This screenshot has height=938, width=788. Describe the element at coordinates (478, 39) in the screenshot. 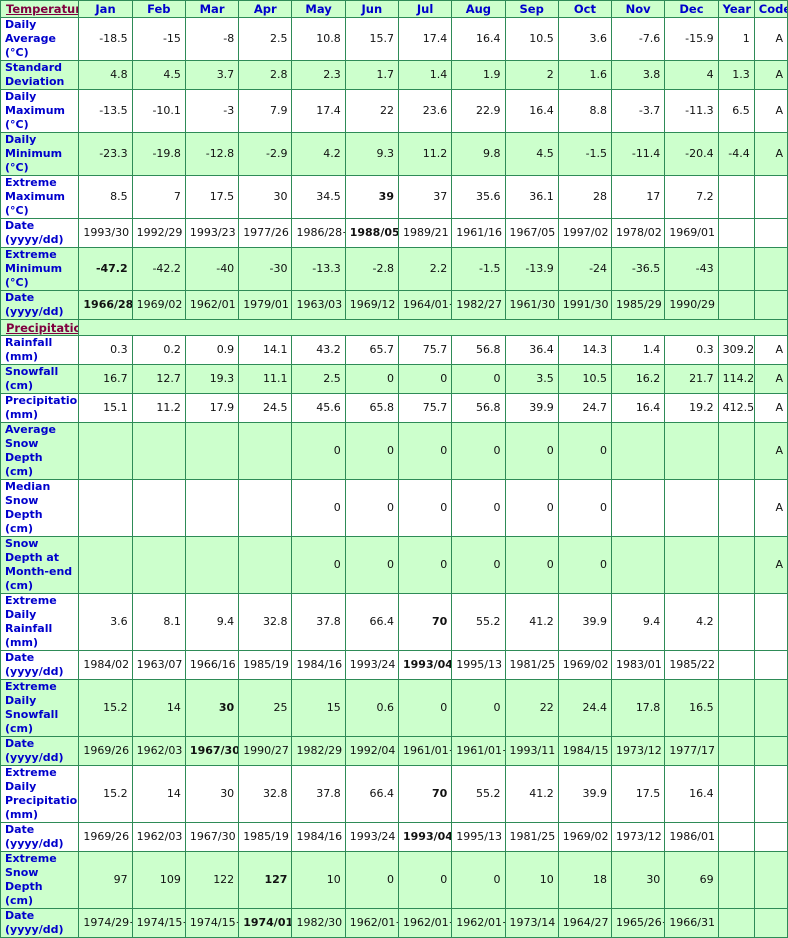

I see `cell-aug: 16.4` at that location.